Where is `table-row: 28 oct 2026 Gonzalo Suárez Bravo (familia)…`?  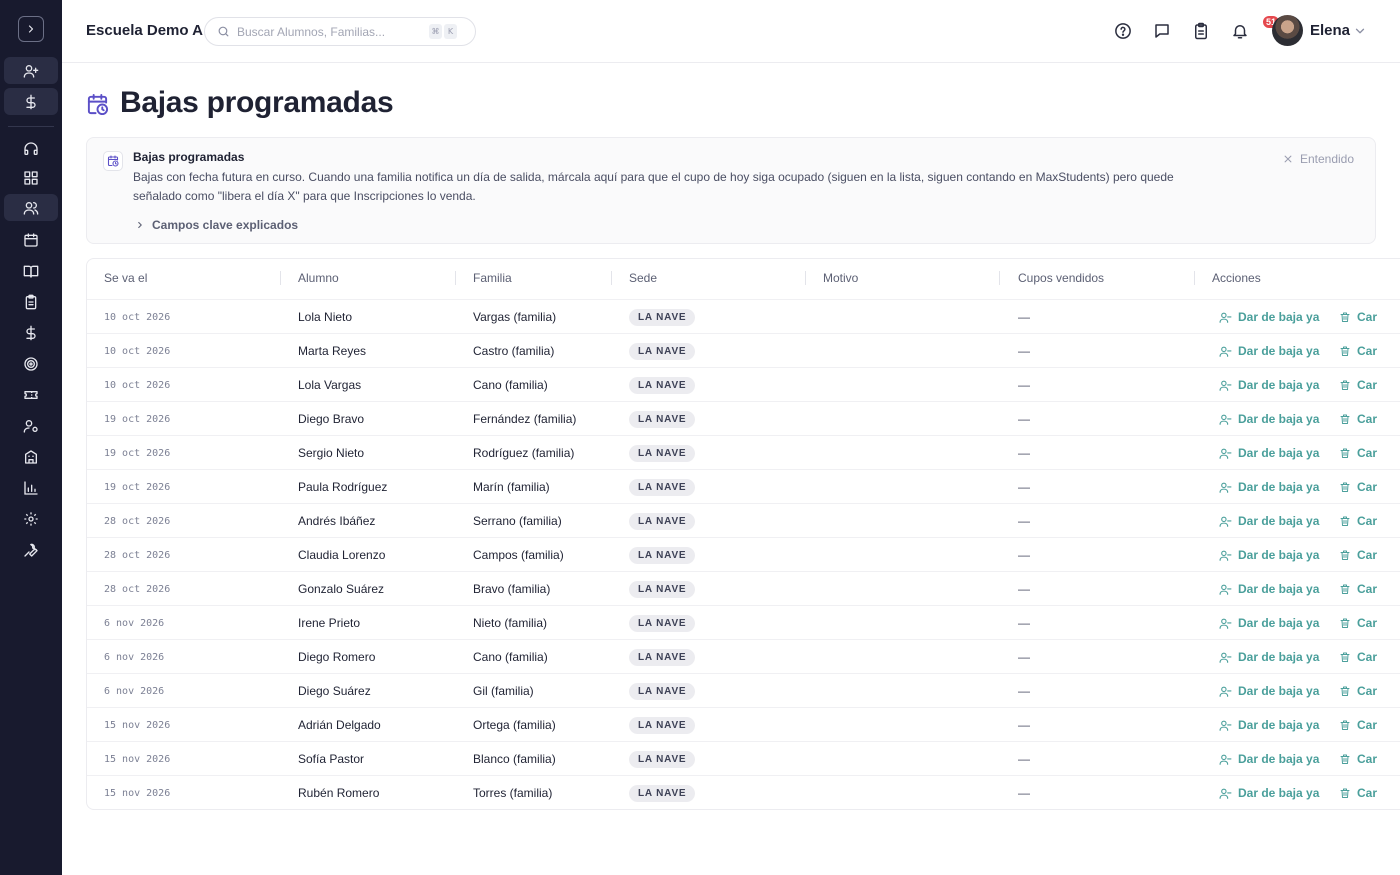
table-row: 28 oct 2026 Gonzalo Suárez Bravo (familia)… is located at coordinates (743, 588).